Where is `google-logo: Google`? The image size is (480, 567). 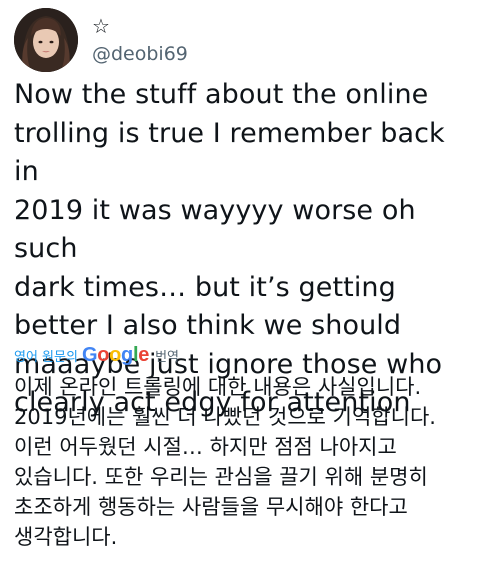 google-logo: Google is located at coordinates (115, 355).